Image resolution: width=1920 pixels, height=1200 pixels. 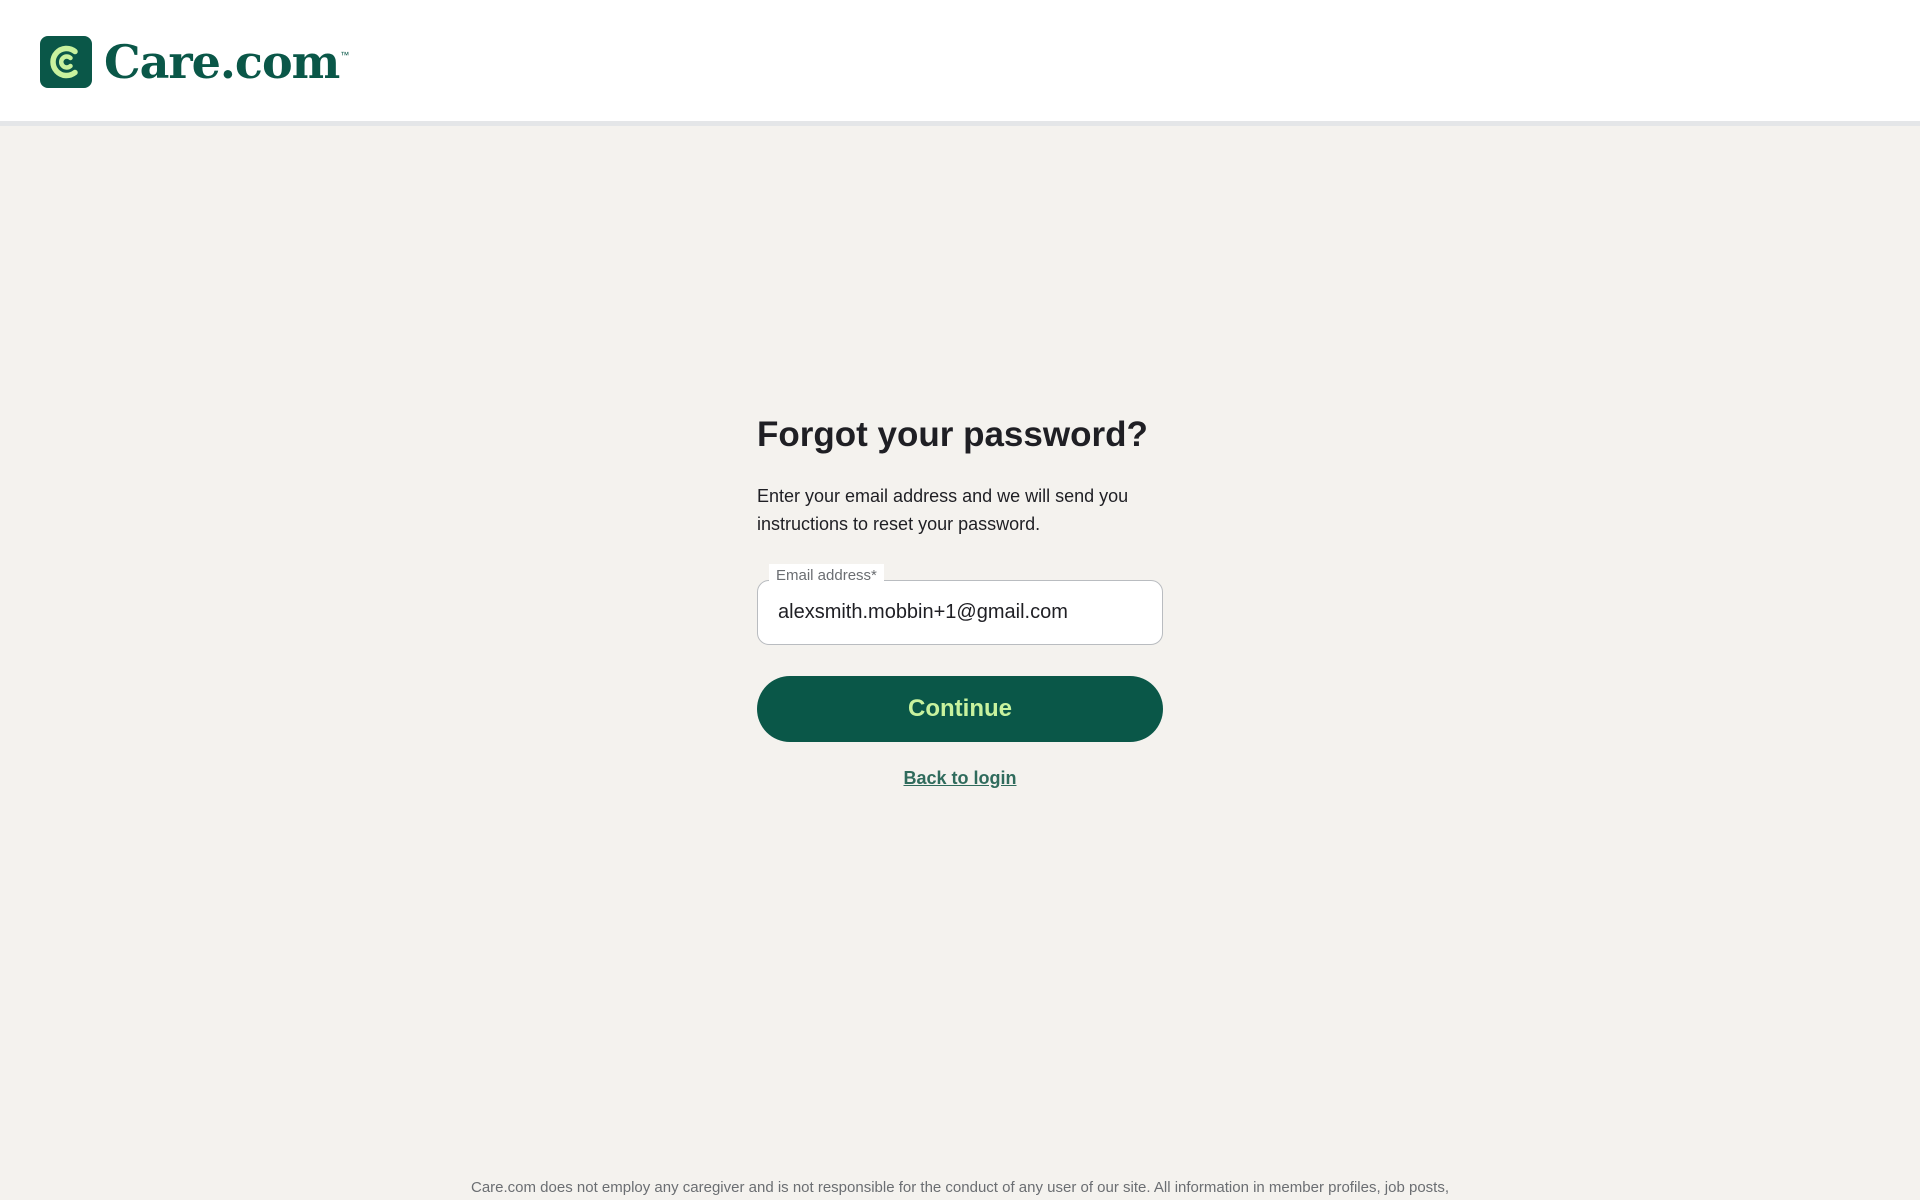 I want to click on care-logo-link: Care.com ™, so click(x=194, y=62).